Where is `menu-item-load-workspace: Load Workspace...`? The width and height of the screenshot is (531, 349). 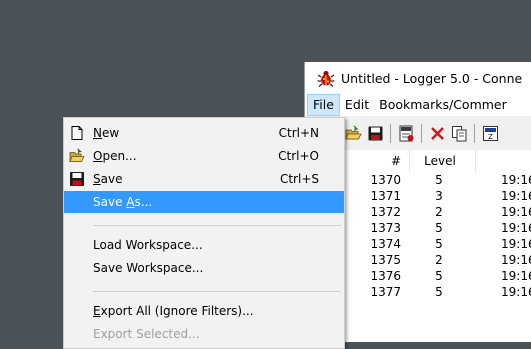
menu-item-load-workspace: Load Workspace... is located at coordinates (204, 245).